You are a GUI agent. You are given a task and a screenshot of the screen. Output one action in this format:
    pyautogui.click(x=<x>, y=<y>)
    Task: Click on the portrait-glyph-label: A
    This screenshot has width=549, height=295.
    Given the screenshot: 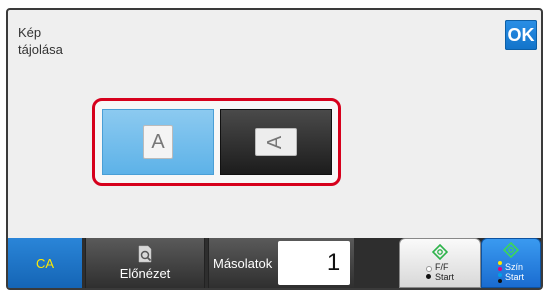 What is the action you would take?
    pyautogui.click(x=158, y=141)
    